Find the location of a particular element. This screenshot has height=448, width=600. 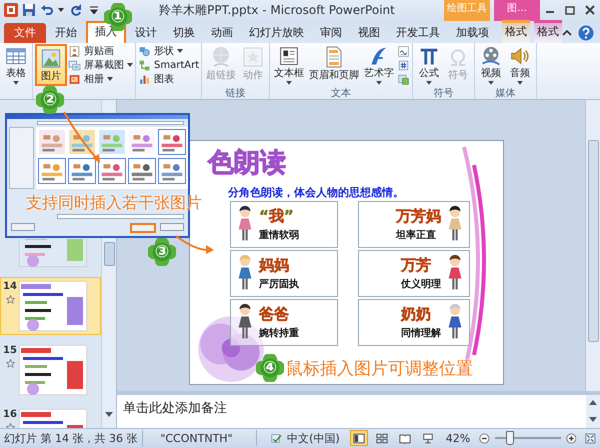

slider-thumb is located at coordinates (510, 438).